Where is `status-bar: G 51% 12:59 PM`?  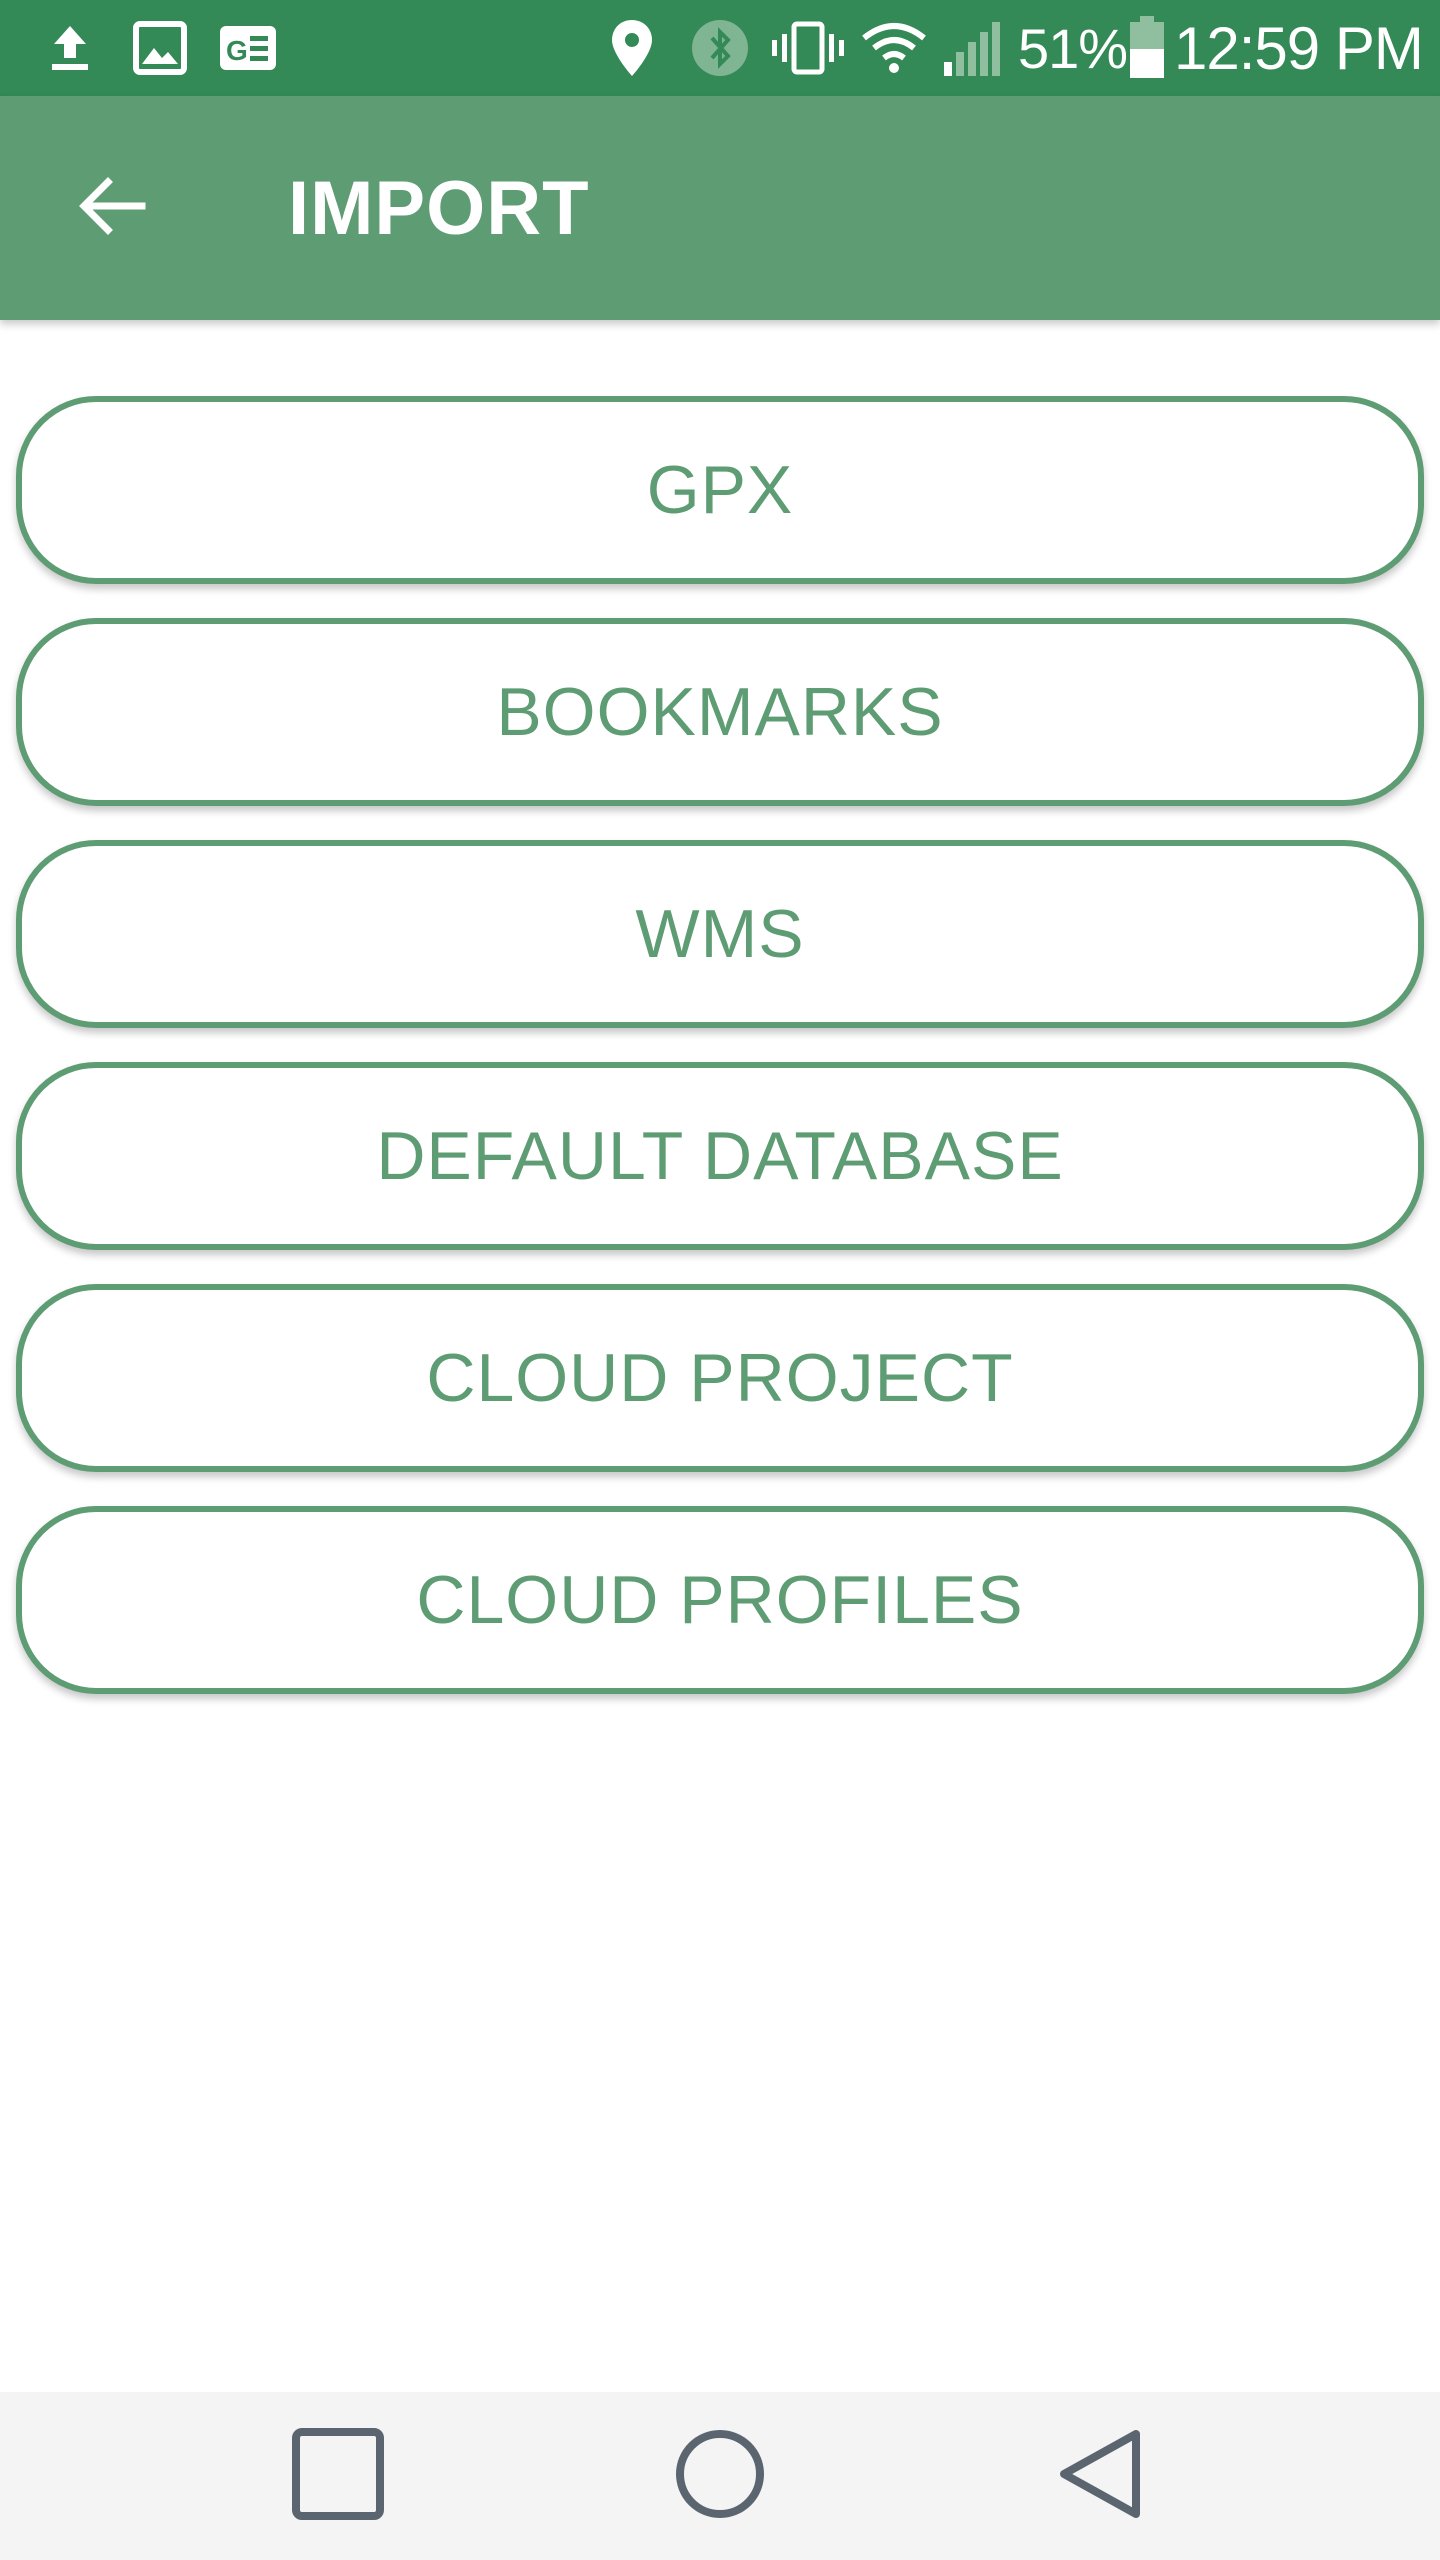 status-bar: G 51% 12:59 PM is located at coordinates (720, 48).